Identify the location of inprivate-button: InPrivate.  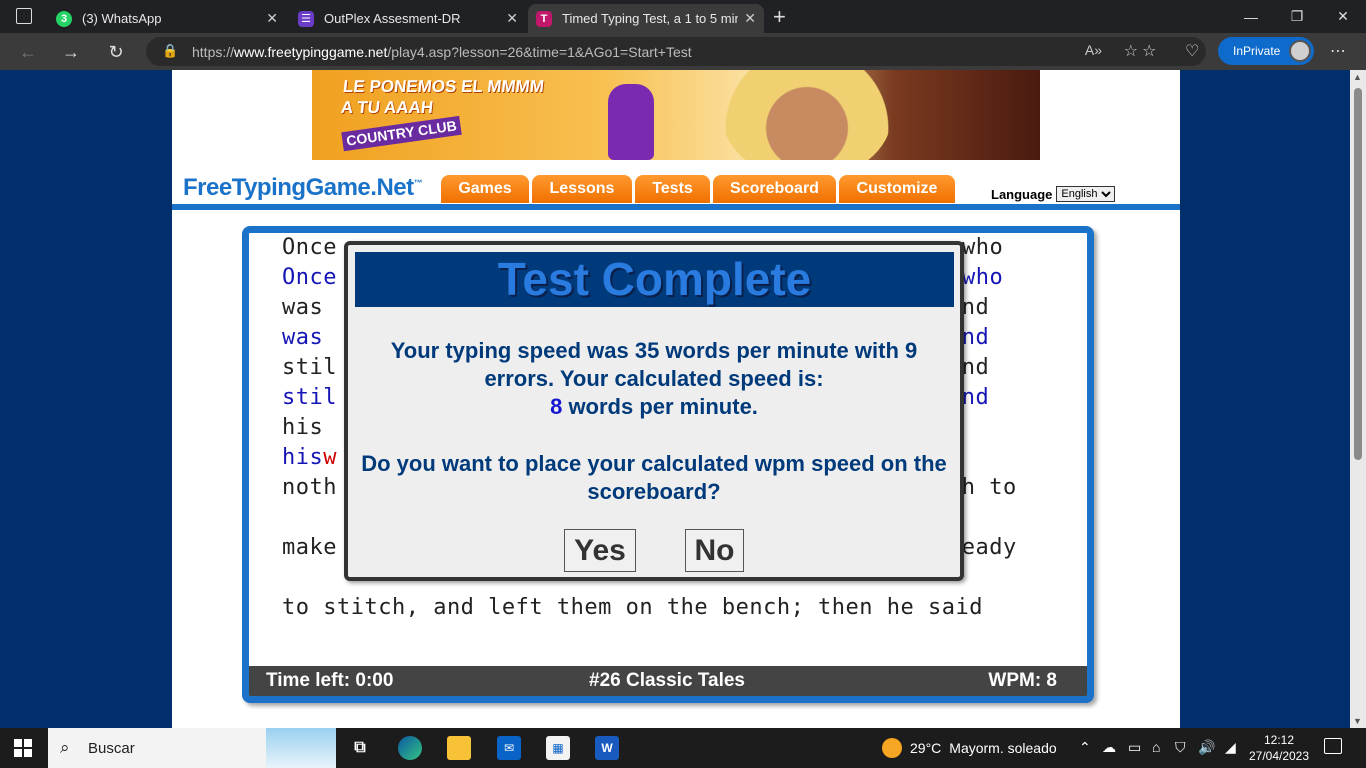
(1266, 51).